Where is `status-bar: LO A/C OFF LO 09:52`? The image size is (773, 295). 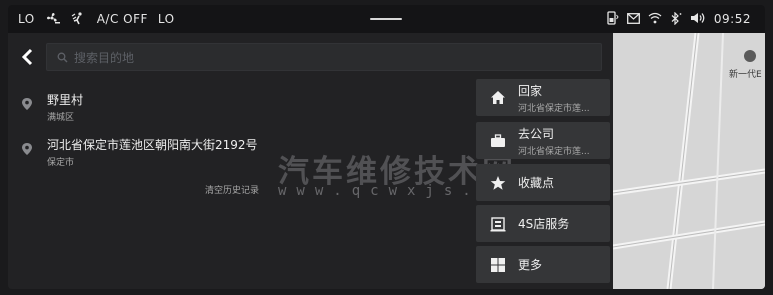
status-bar: LO A/C OFF LO 09:52 is located at coordinates (386, 19).